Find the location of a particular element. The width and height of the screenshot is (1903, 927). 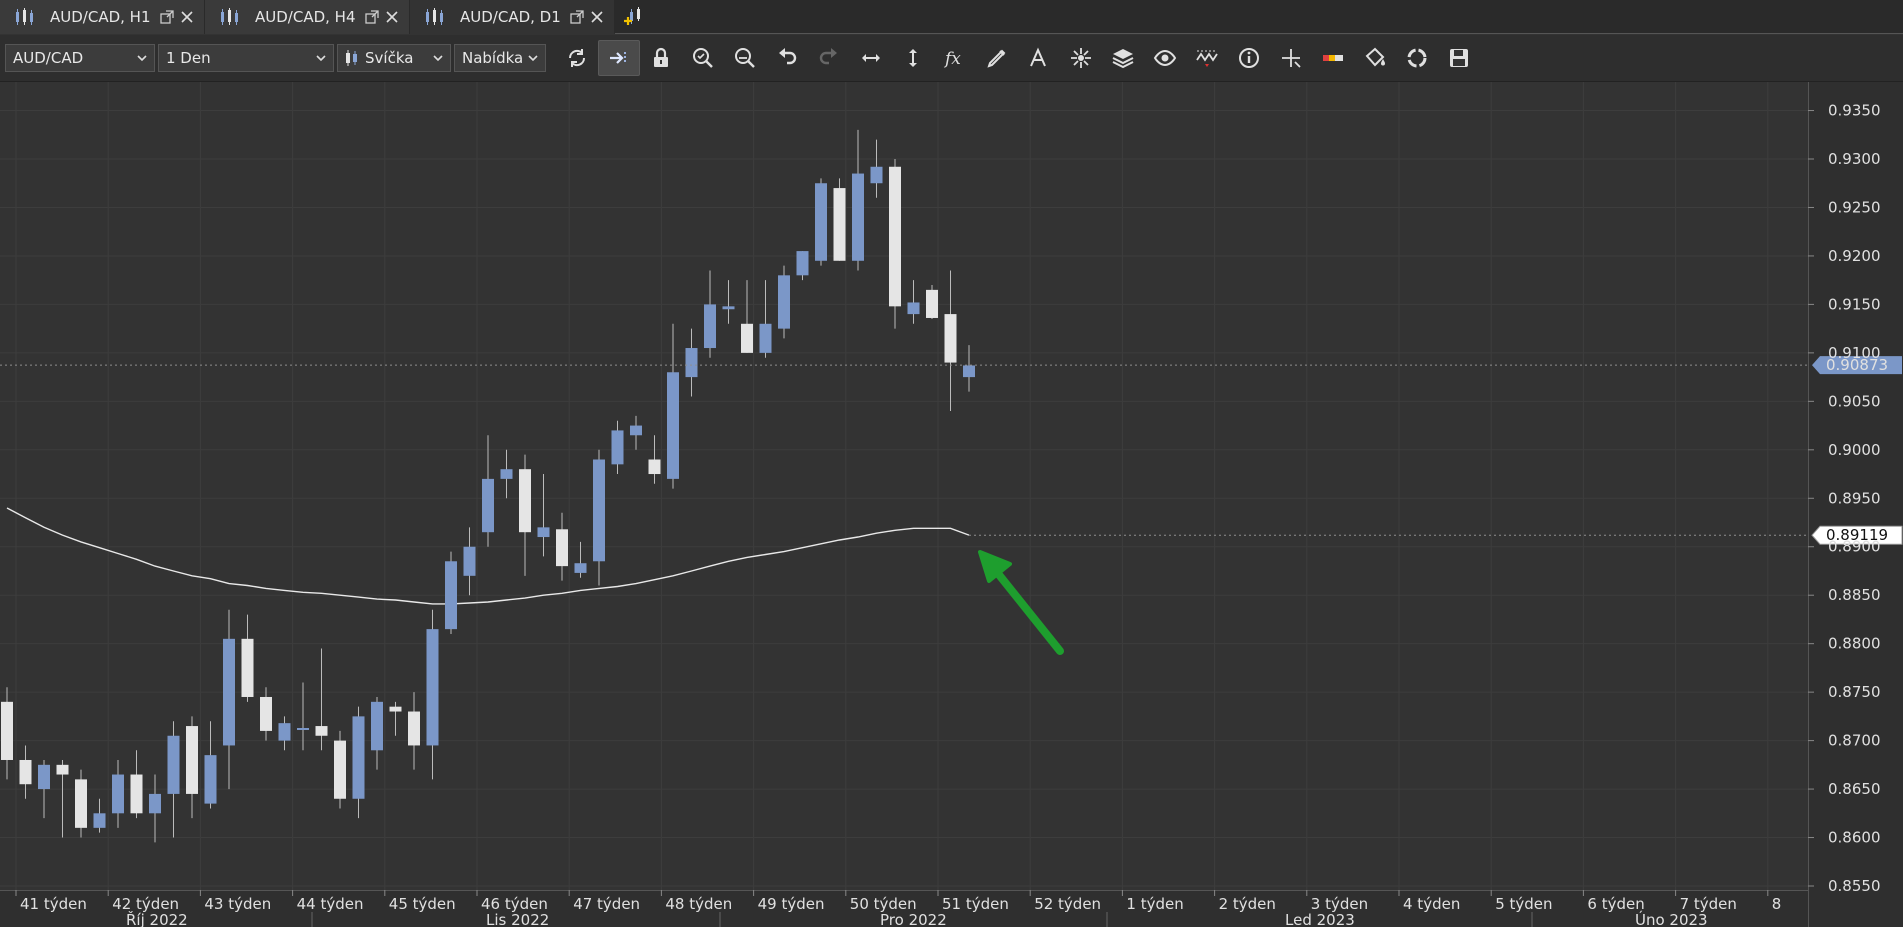

symbol-select: AUD/CAD is located at coordinates (80, 58).